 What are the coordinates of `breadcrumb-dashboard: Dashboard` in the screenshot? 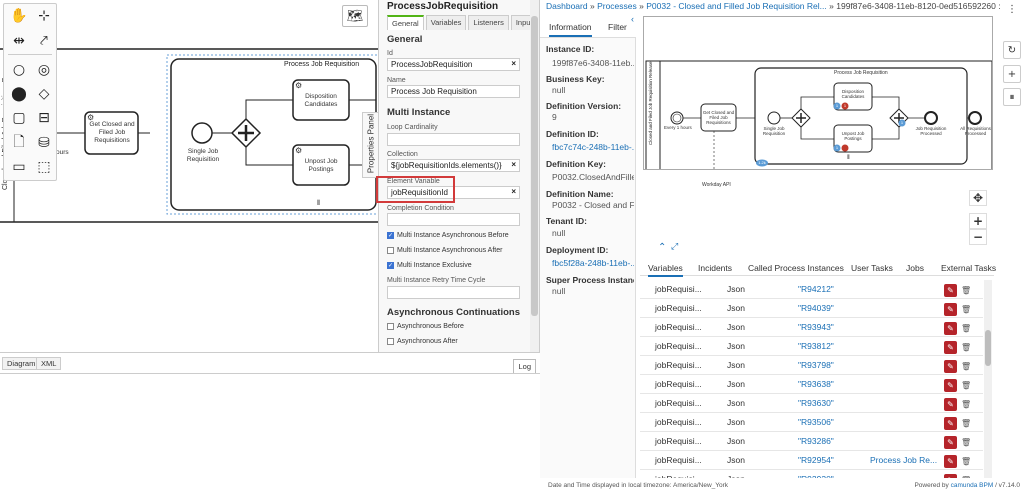 It's located at (567, 6).